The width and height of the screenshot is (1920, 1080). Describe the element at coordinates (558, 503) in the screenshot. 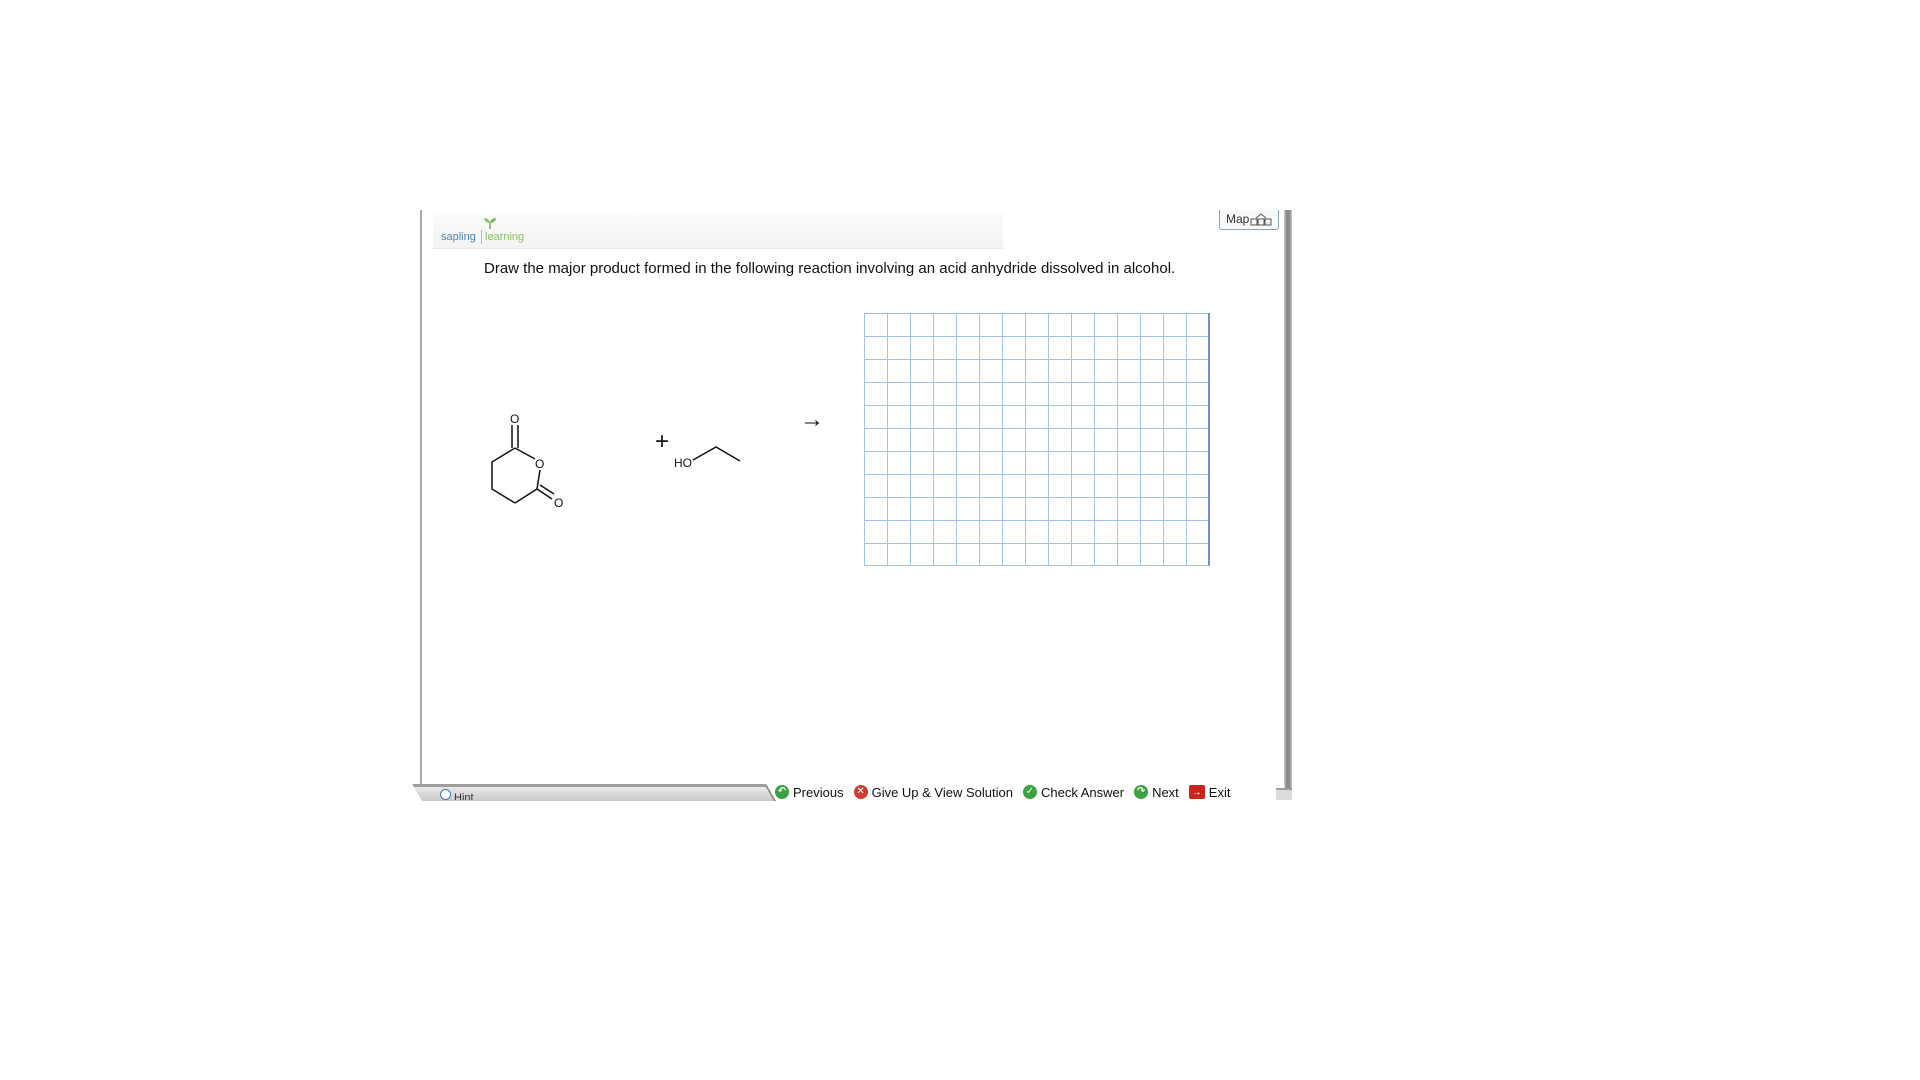

I see `carbonyl-oxygen-bottom: O` at that location.